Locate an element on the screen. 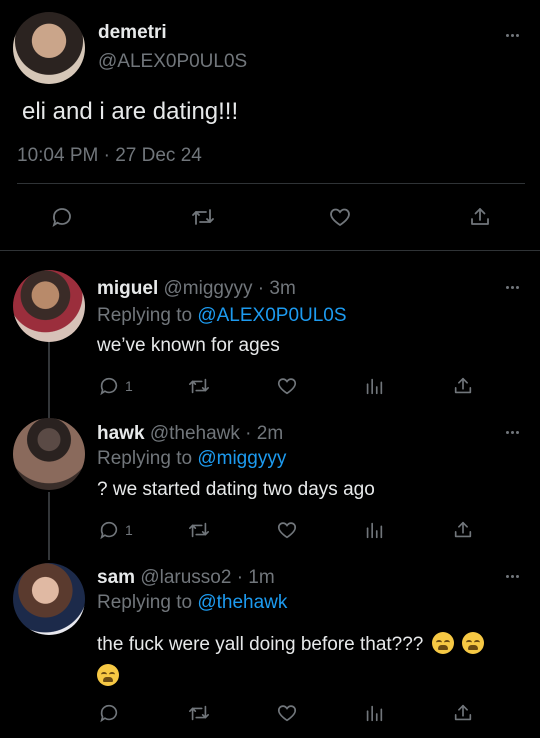 Image resolution: width=540 pixels, height=738 pixels. author-name: miguel is located at coordinates (127, 288).